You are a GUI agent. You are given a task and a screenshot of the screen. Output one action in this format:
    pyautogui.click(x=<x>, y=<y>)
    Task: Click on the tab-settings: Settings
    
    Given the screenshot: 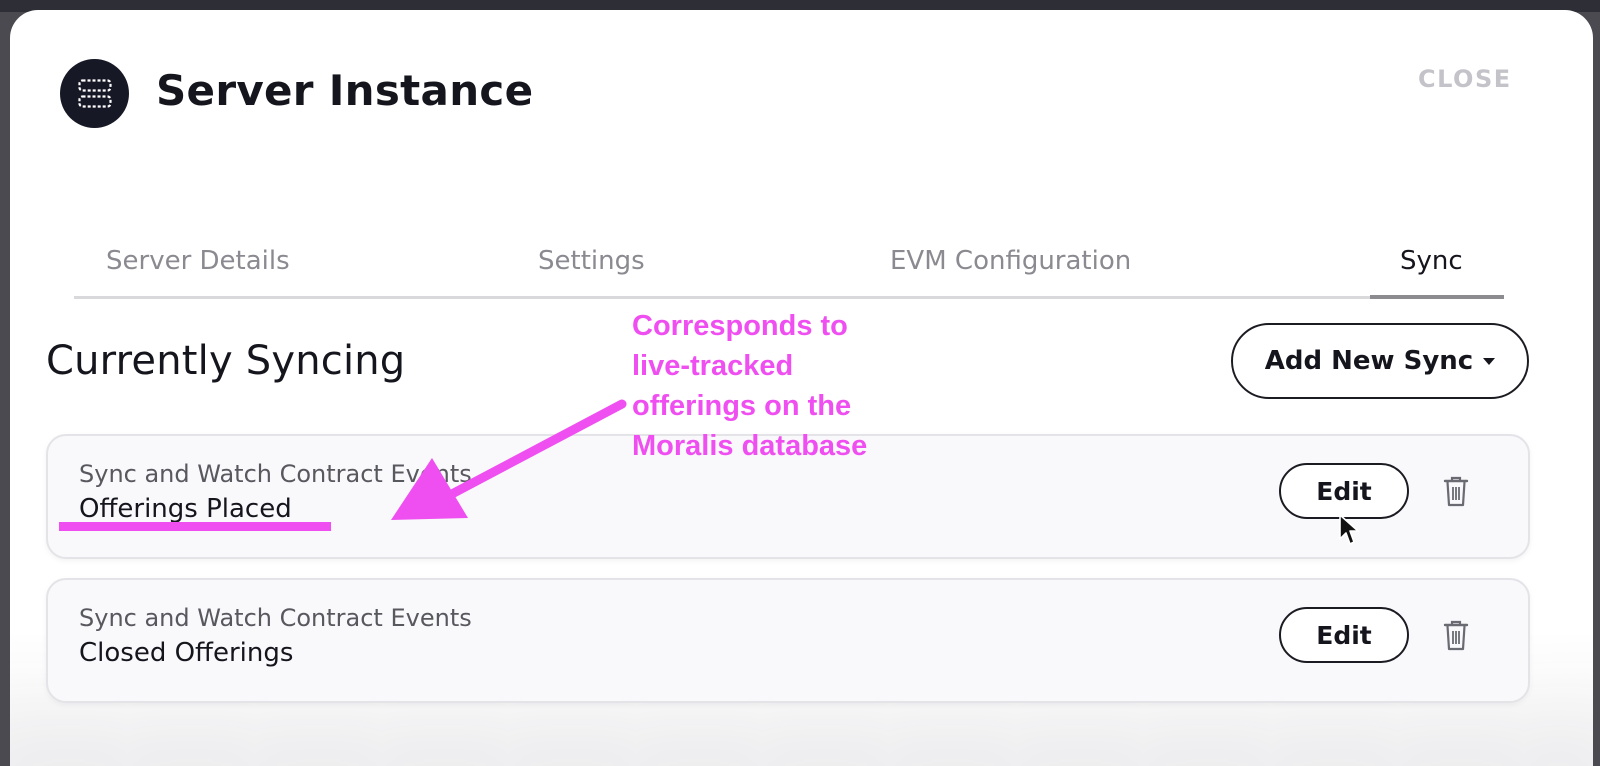 What is the action you would take?
    pyautogui.click(x=591, y=261)
    